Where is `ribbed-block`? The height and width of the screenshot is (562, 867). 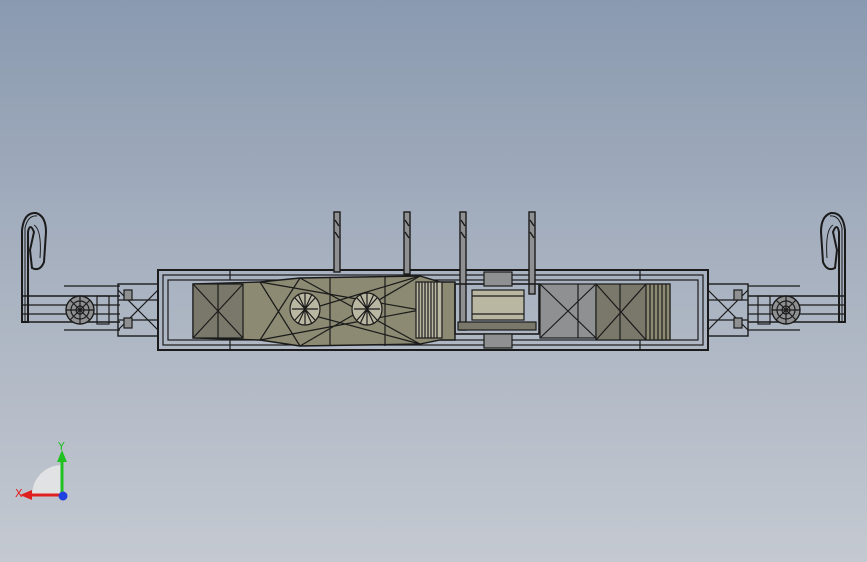
ribbed-block is located at coordinates (429, 310).